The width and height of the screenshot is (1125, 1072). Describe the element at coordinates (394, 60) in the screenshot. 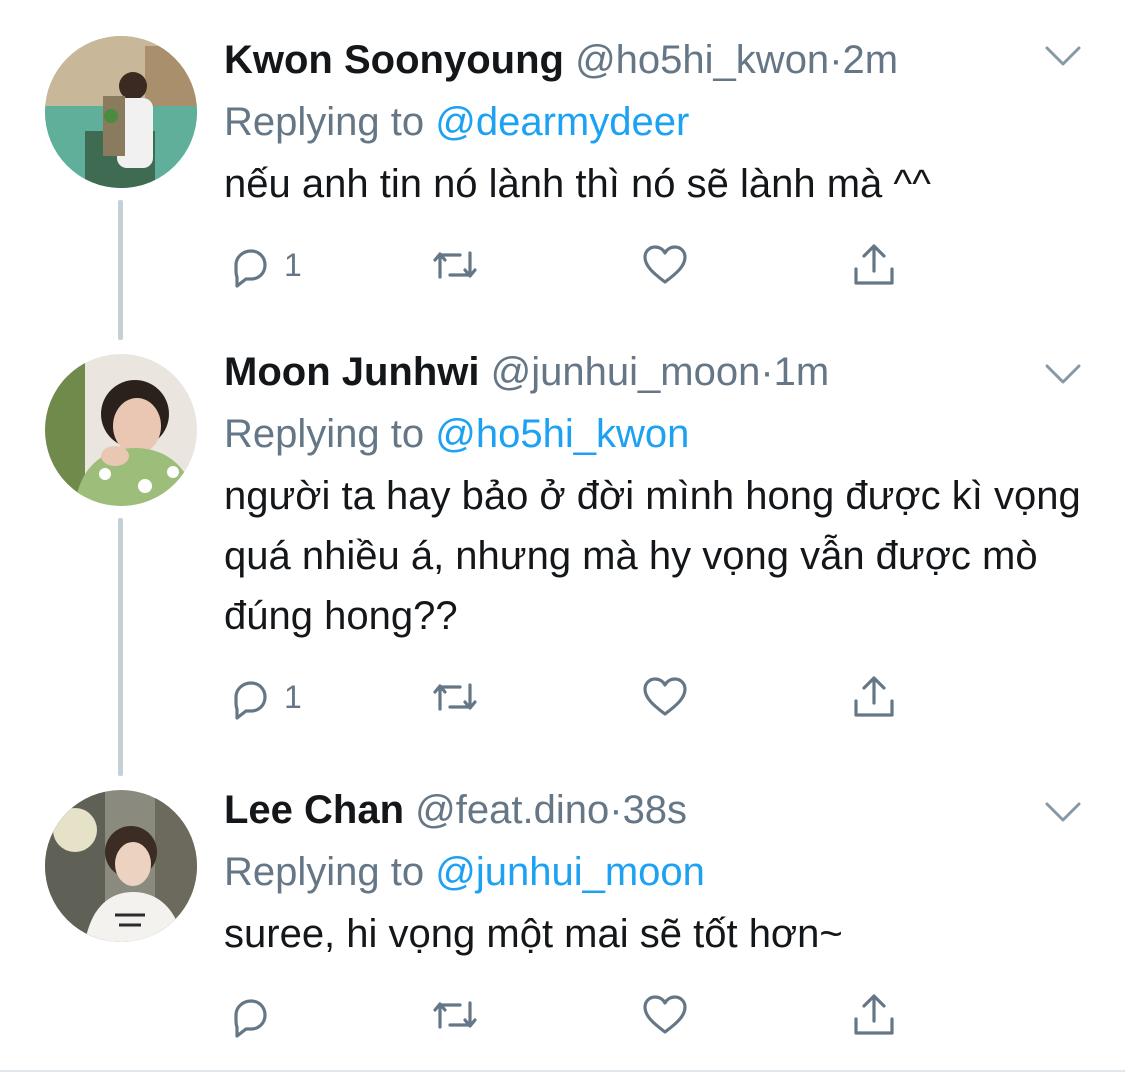

I see `display-name: Kwon Soonyoung` at that location.